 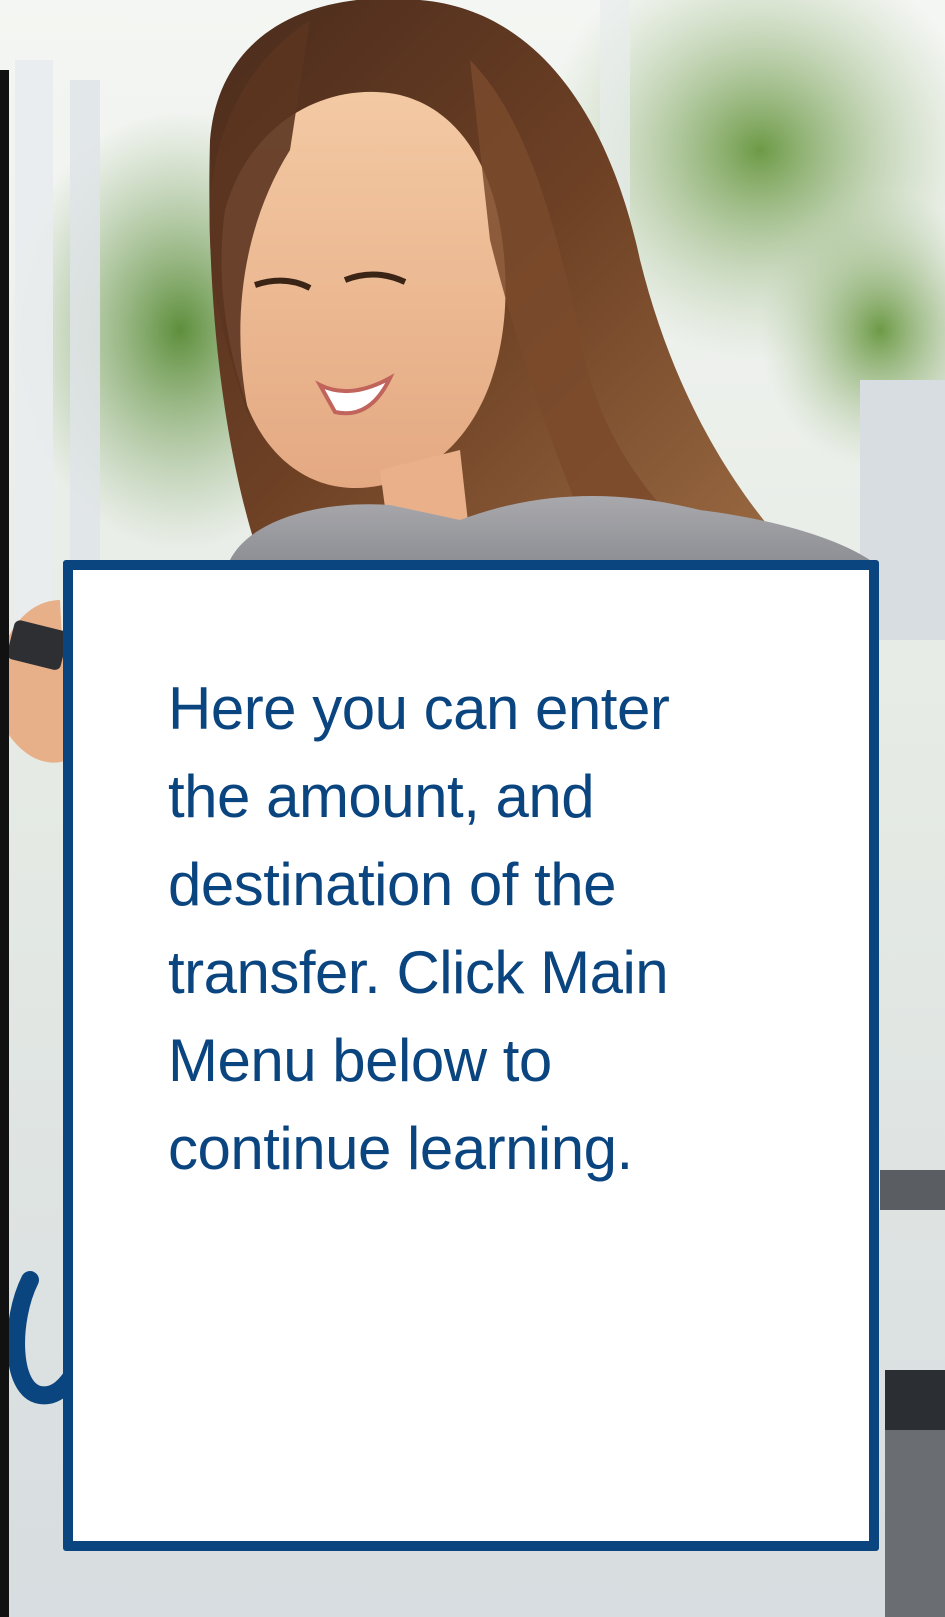 What do you see at coordinates (4, 843) in the screenshot?
I see `frame-edge-line` at bounding box center [4, 843].